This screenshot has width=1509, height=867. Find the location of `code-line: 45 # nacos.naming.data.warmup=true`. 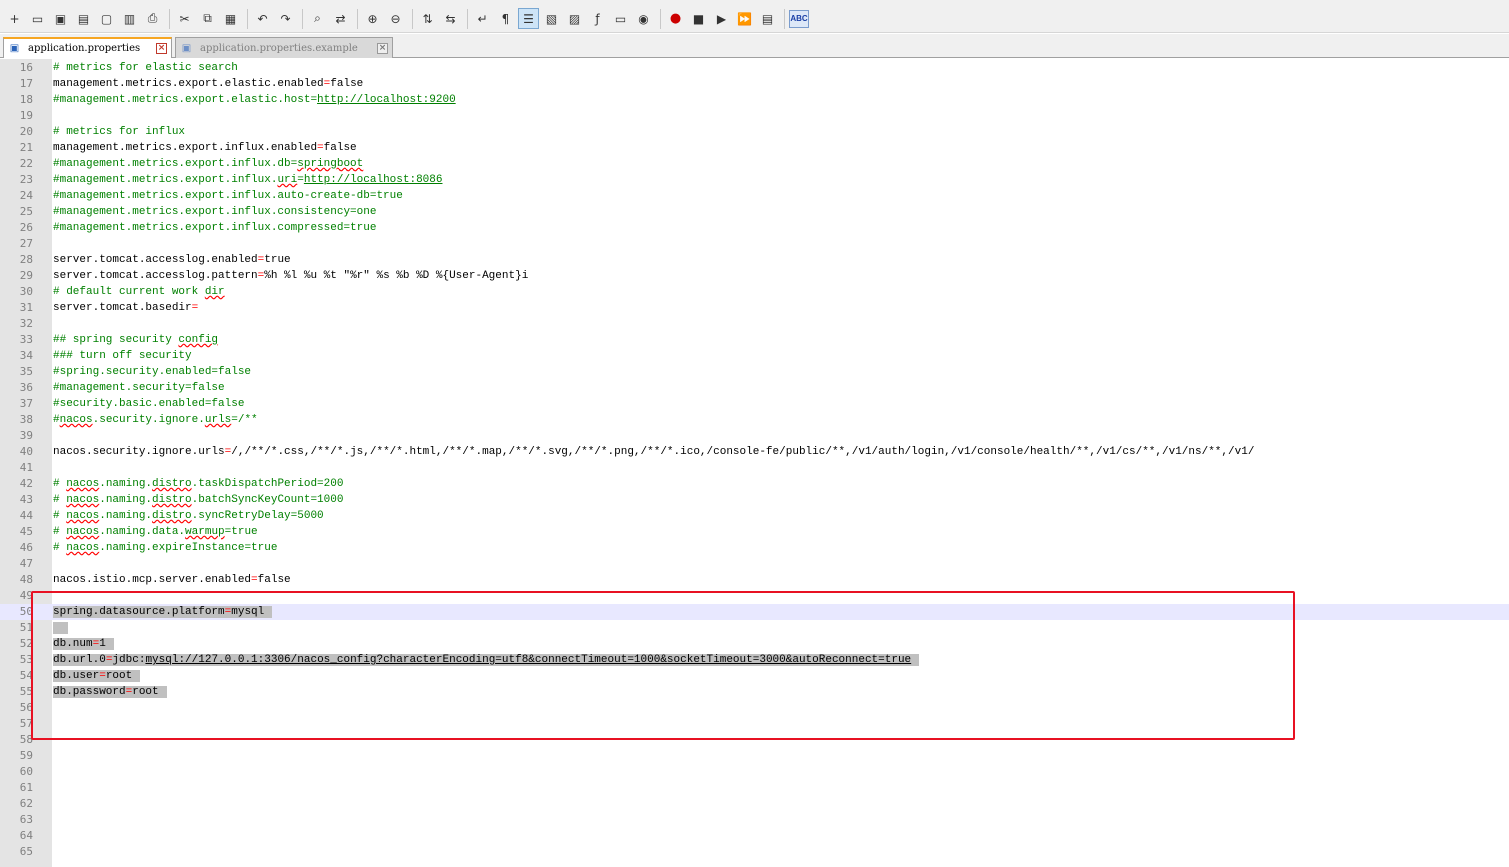

code-line: 45 # nacos.naming.data.warmup=true is located at coordinates (754, 532).